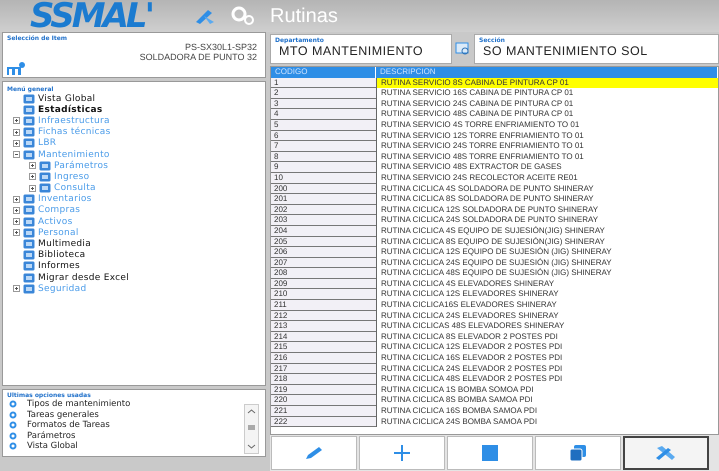 The image size is (719, 471). Describe the element at coordinates (70, 109) in the screenshot. I see `menu-item: Estadísticas` at that location.